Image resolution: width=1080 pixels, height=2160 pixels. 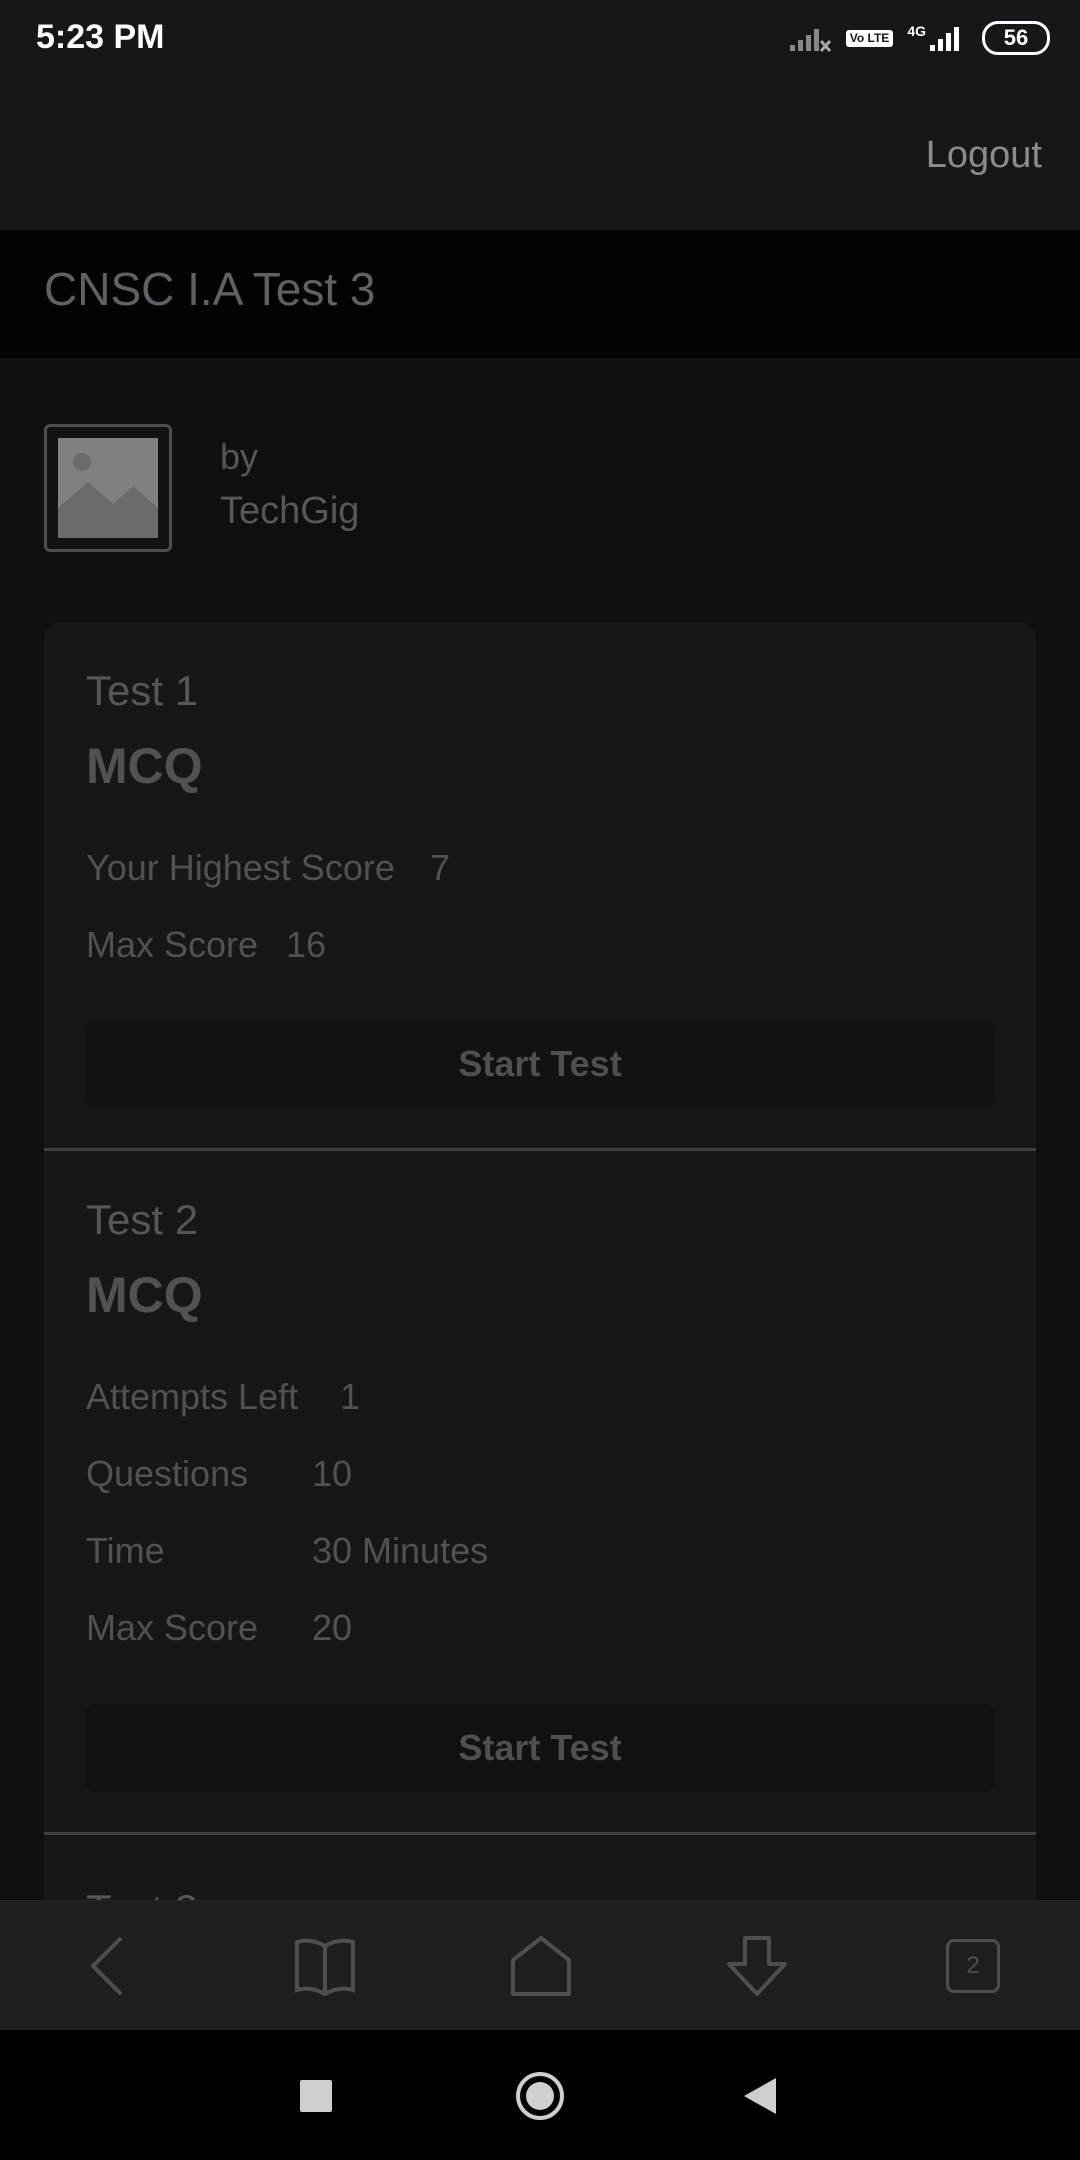 What do you see at coordinates (540, 1869) in the screenshot?
I see `test-section-3: Test 3` at bounding box center [540, 1869].